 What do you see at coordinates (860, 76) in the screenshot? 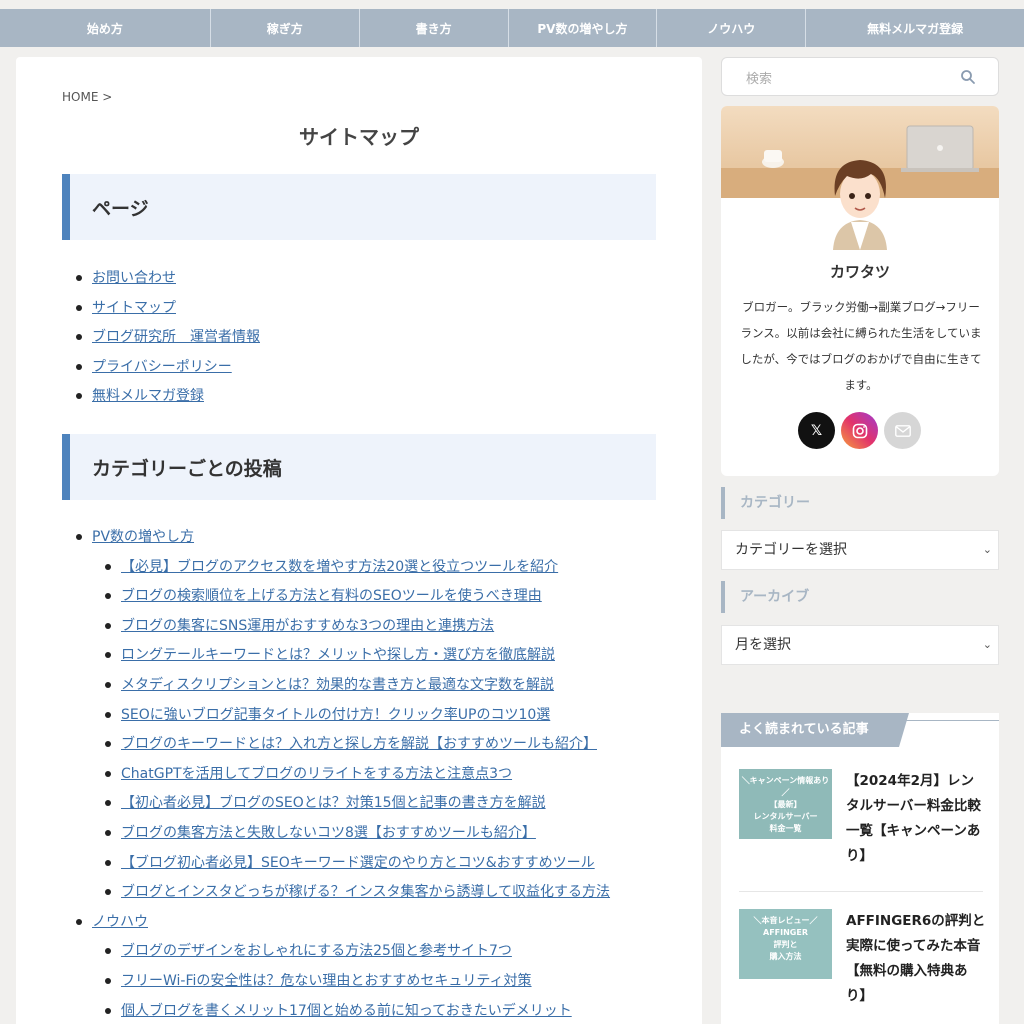
I see `search-box: 検索` at bounding box center [860, 76].